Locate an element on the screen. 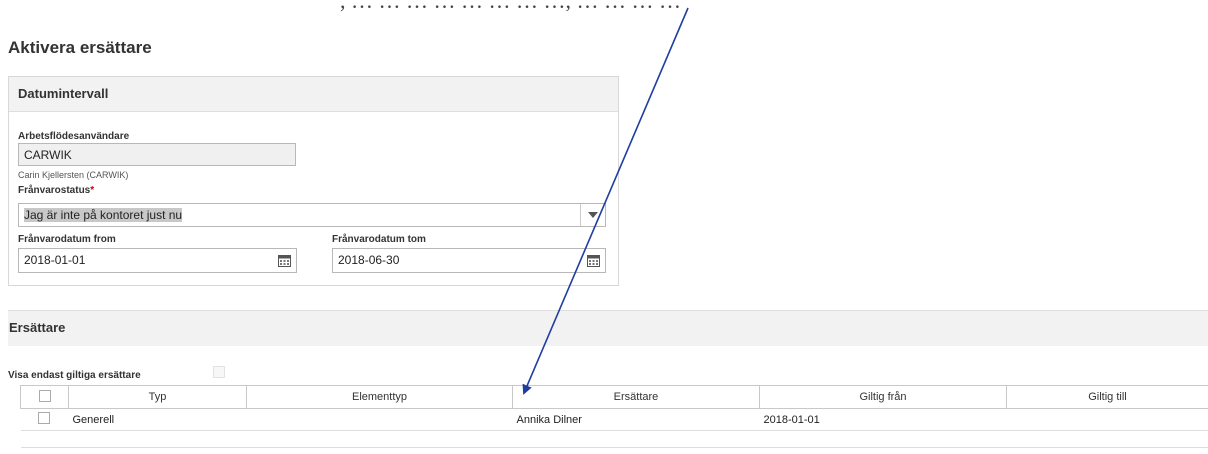  date-from-label: Frånvarodatum from is located at coordinates (67, 239).